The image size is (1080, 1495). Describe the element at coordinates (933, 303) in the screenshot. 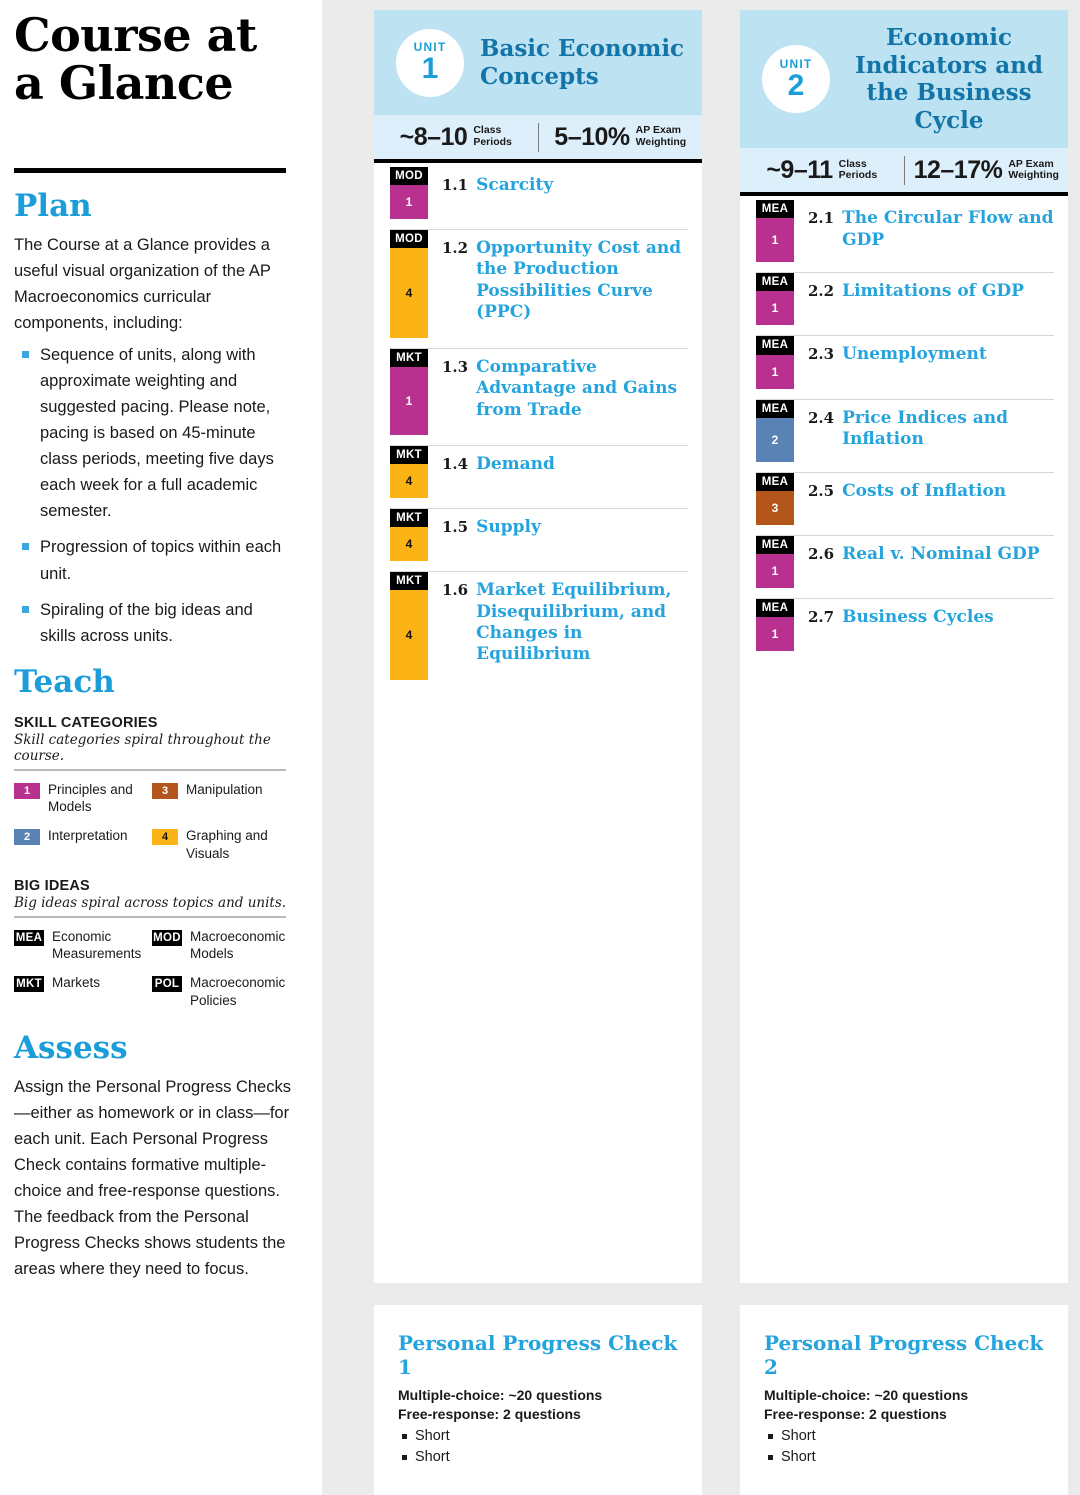

I see `topic-link: Limitations of GDP` at that location.